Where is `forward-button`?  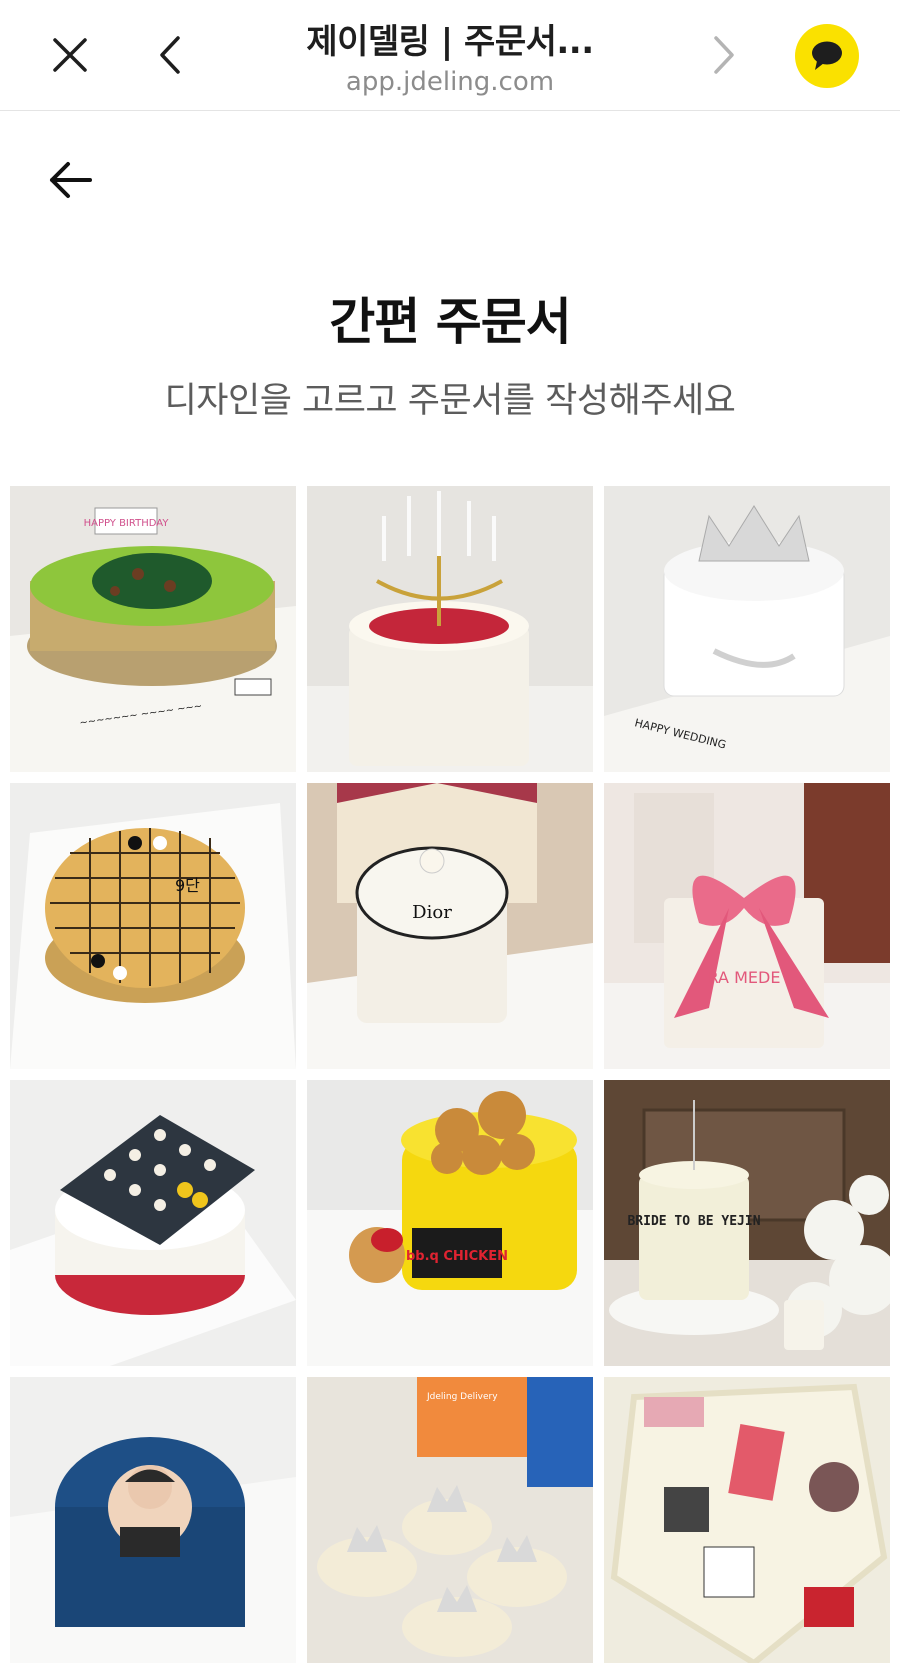 forward-button is located at coordinates (722, 55).